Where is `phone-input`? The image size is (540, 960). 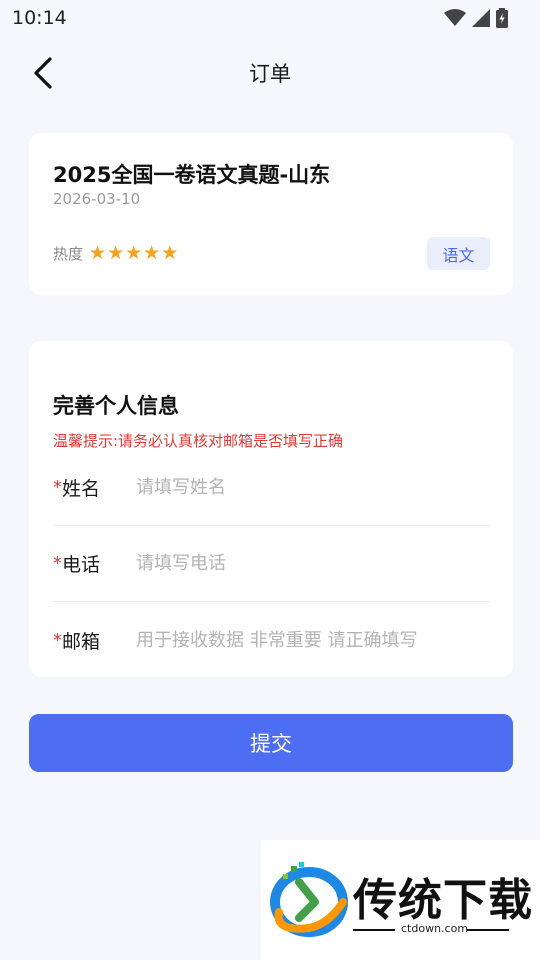 phone-input is located at coordinates (311, 563).